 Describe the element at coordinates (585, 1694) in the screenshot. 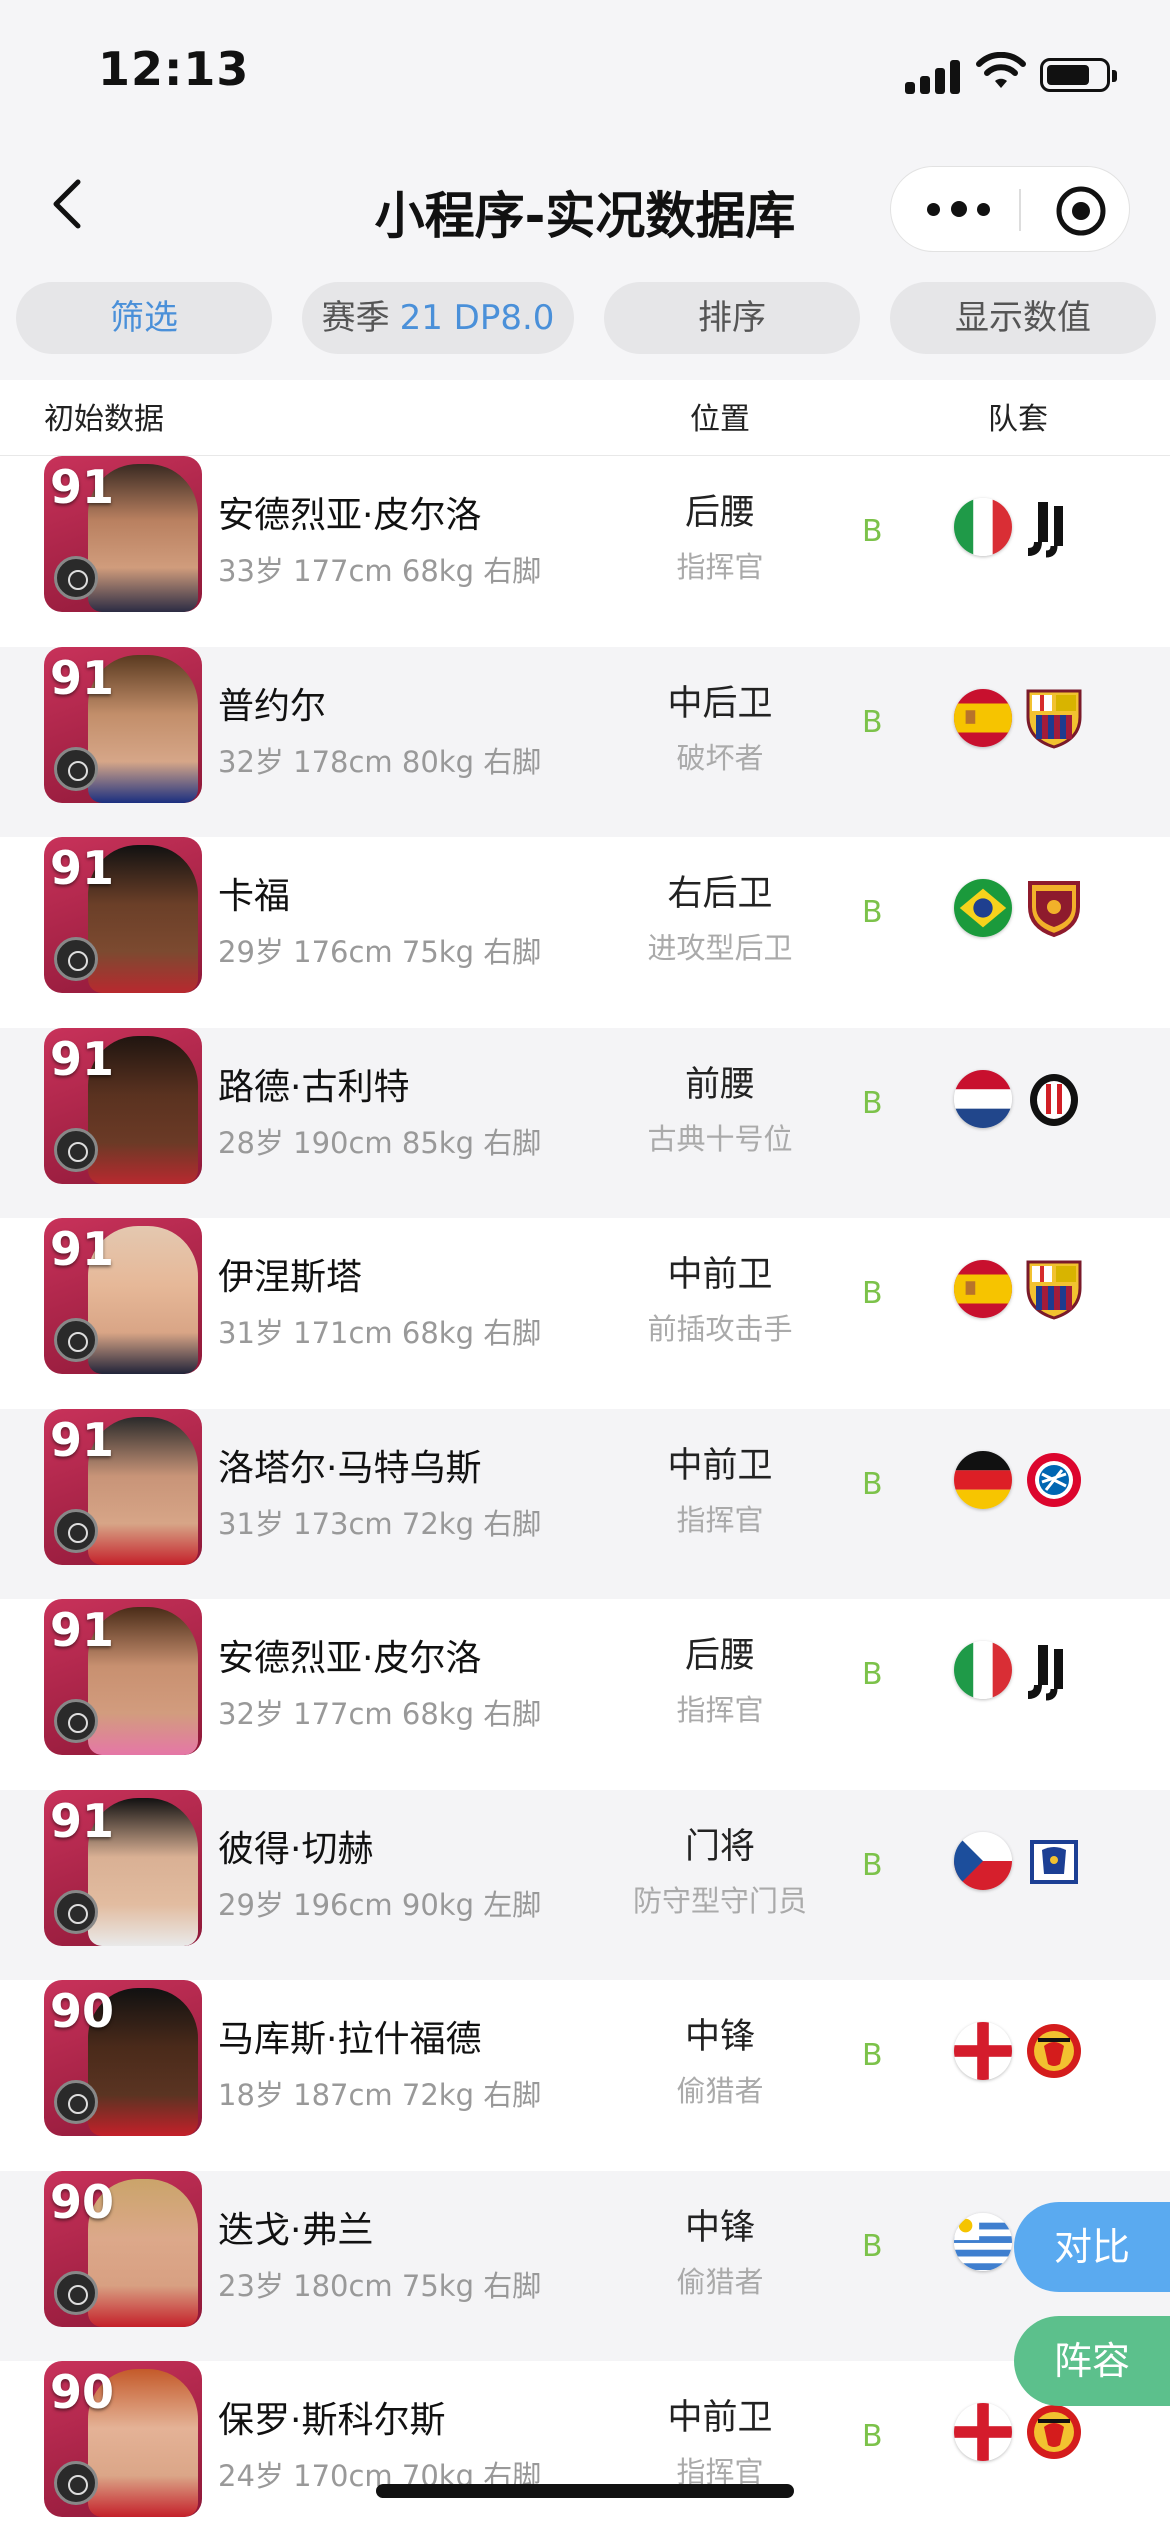

I see `player-row: 91 安德烈亚·皮尔洛 32岁 177cm 68kg 右脚 后腰 指挥官 B` at that location.